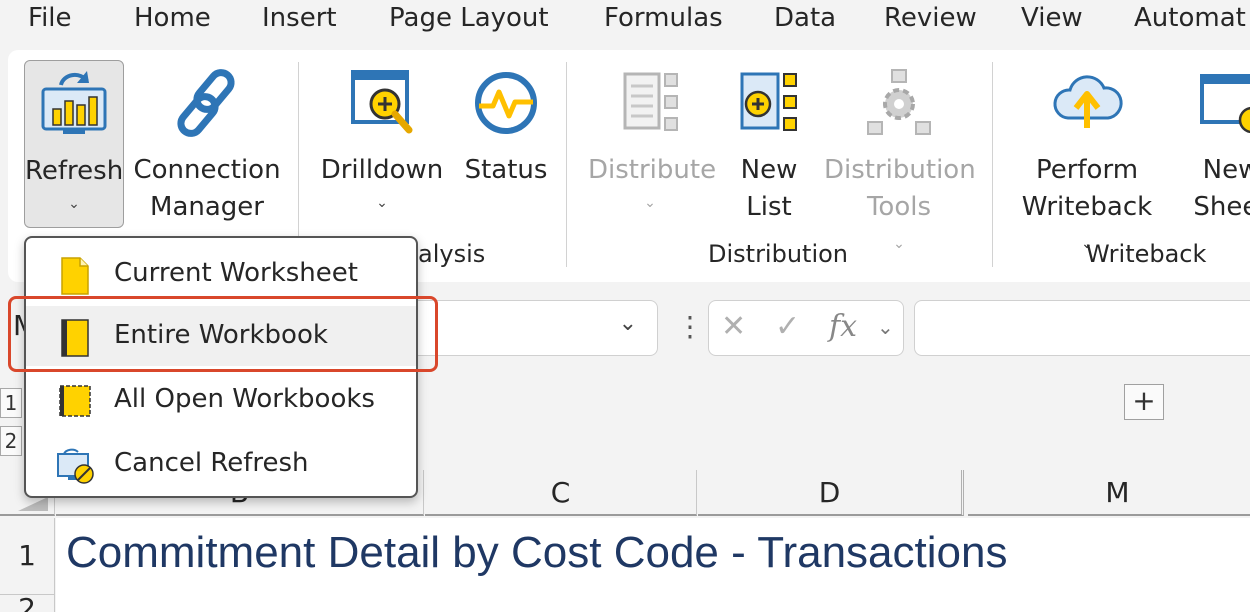 This screenshot has width=1250, height=612. I want to click on connection-manager-line1: Connection, so click(207, 170).